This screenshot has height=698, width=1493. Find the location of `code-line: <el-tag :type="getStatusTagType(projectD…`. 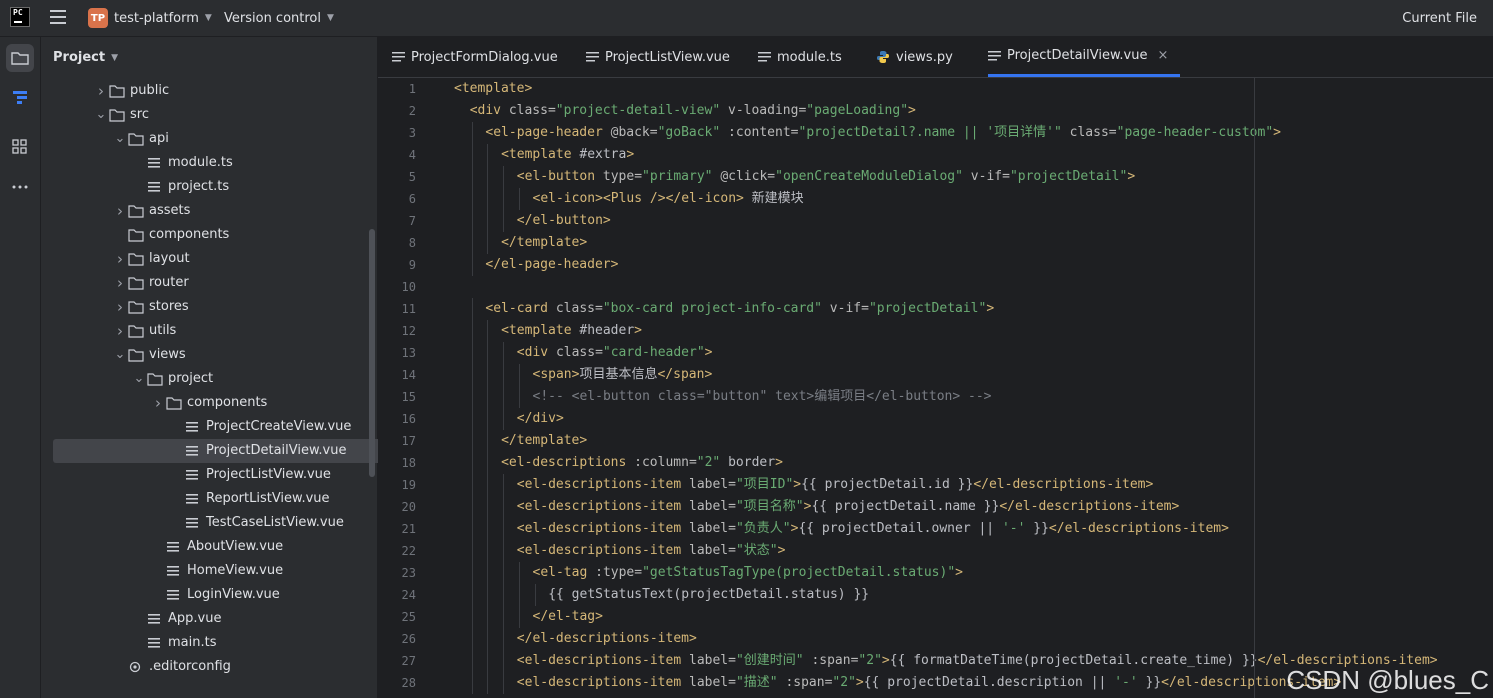

code-line: <el-tag :type="getStatusTagType(projectD… is located at coordinates (748, 573).